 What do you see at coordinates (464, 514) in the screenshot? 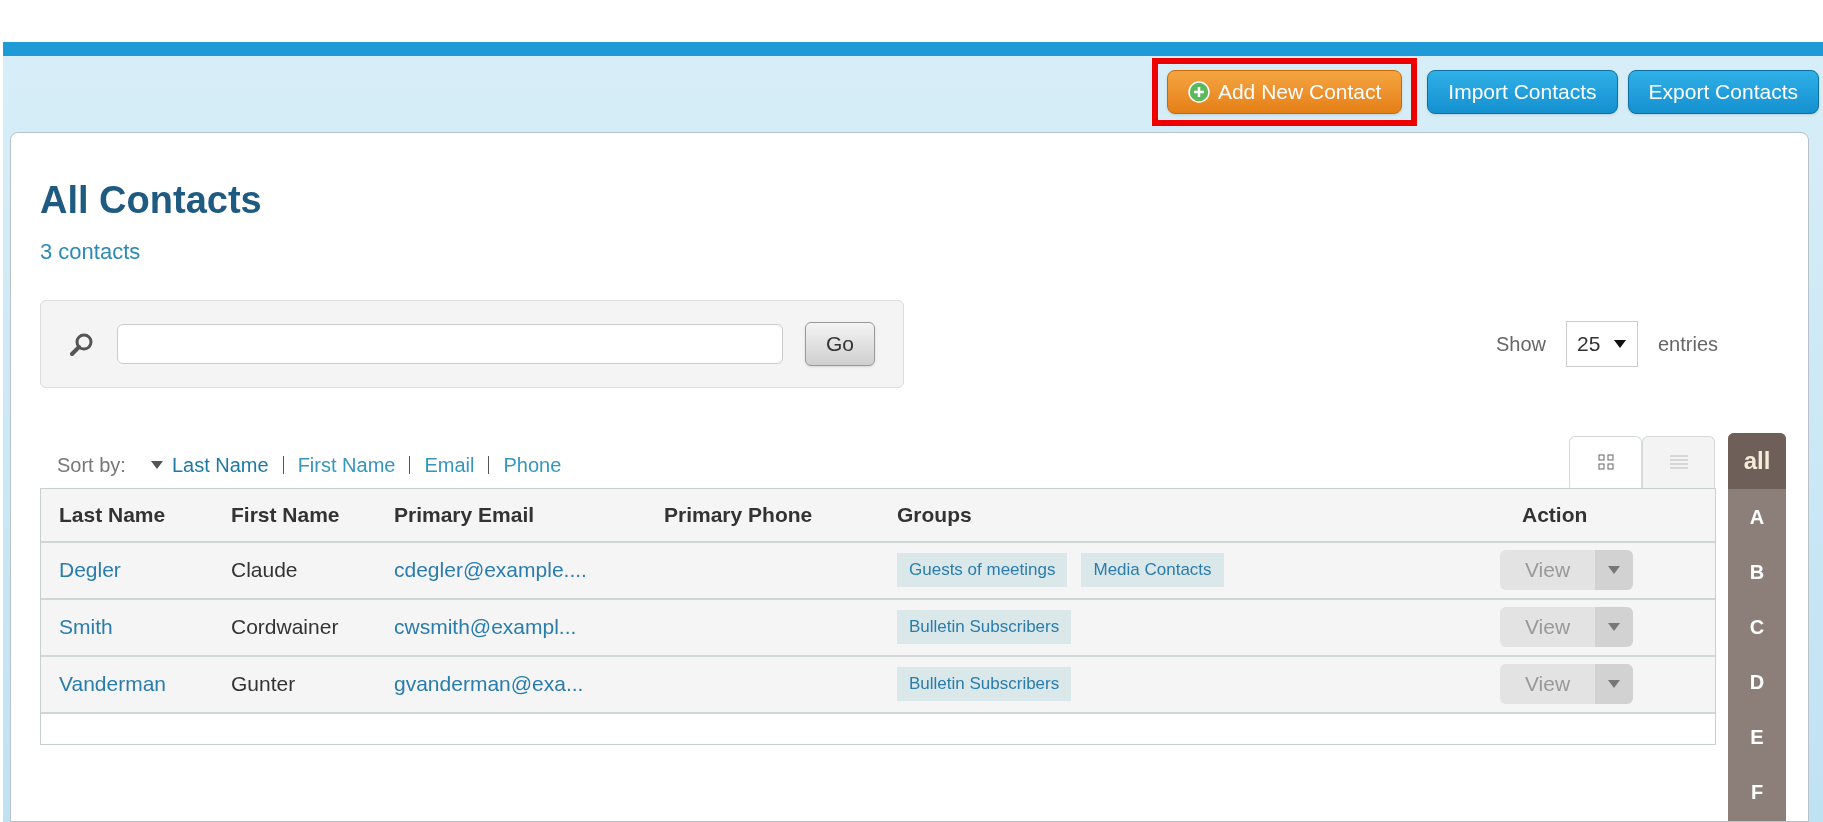
I see `column-header: Primary Email` at bounding box center [464, 514].